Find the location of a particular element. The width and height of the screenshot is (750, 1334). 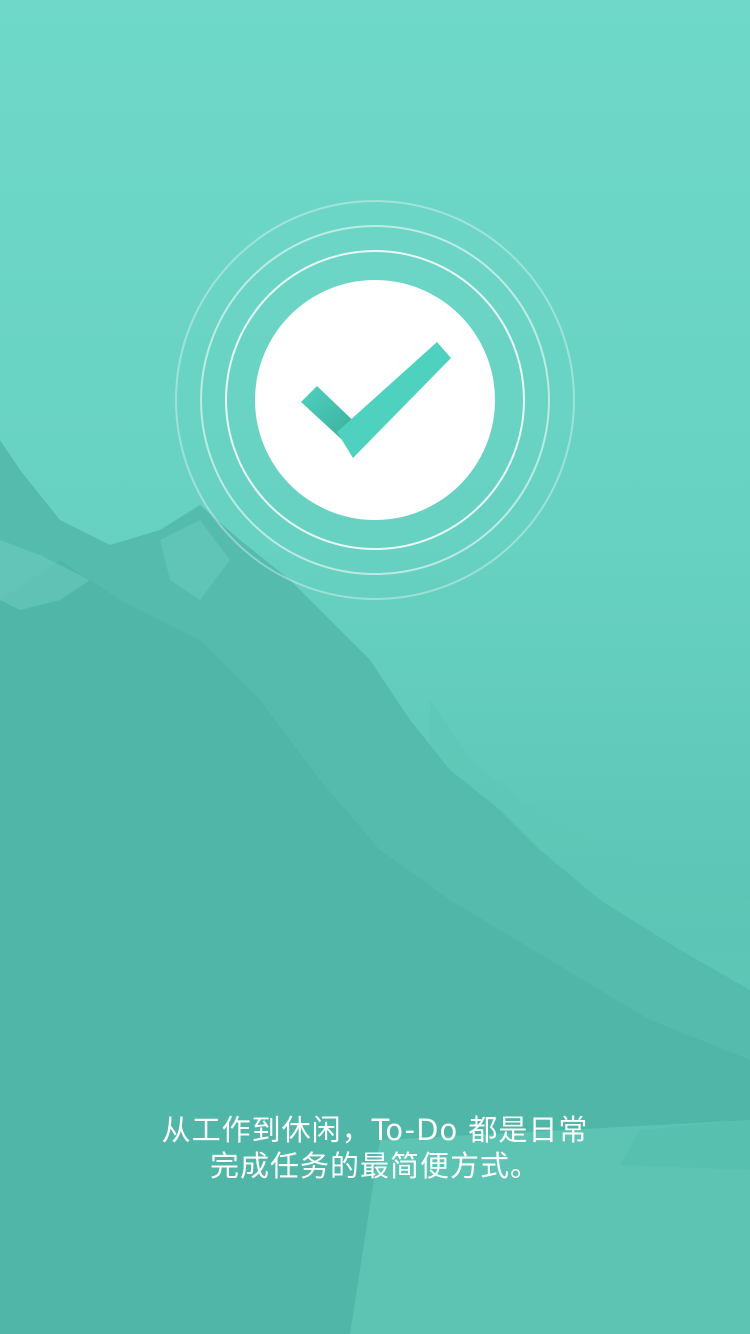

tagline-line-1: 从工作到休闲，To-Do 都是日常 is located at coordinates (375, 1130).